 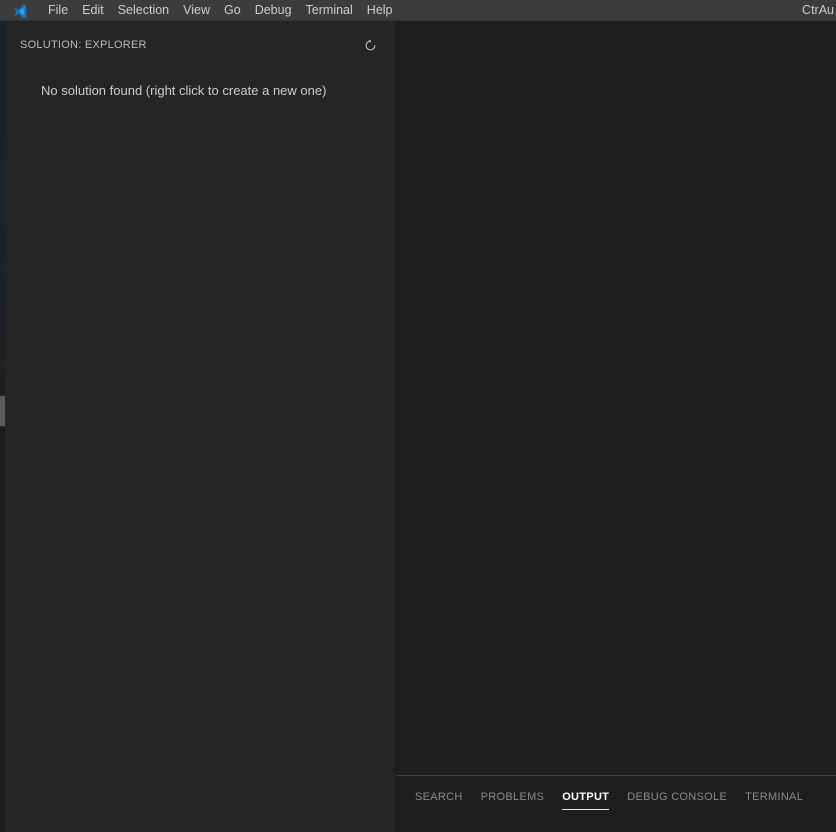 What do you see at coordinates (586, 799) in the screenshot?
I see `panel-tab-output: OUTPUT` at bounding box center [586, 799].